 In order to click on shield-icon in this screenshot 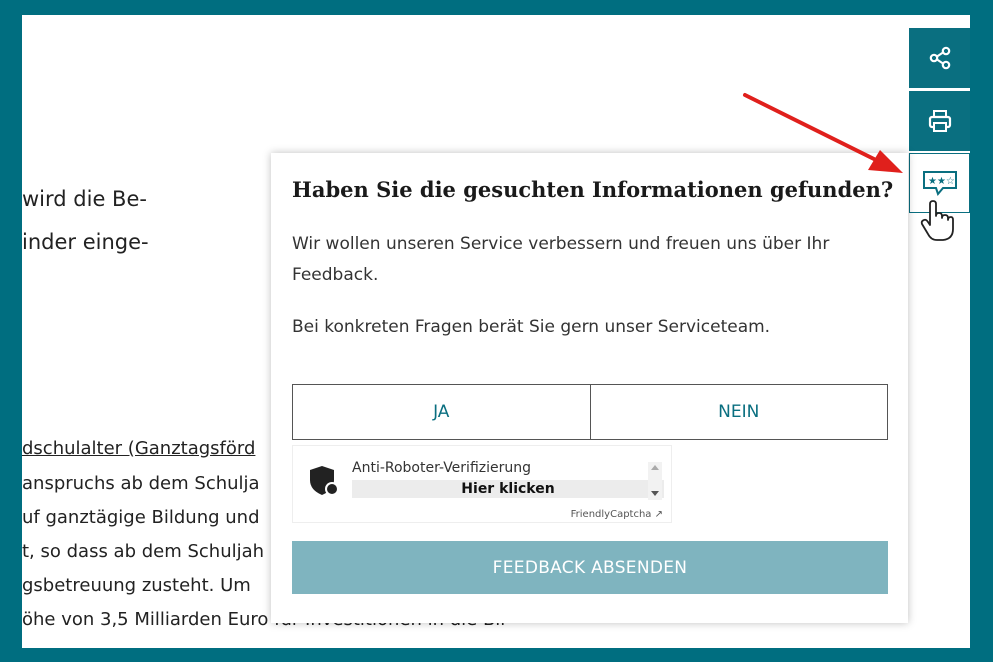, I will do `click(324, 481)`.